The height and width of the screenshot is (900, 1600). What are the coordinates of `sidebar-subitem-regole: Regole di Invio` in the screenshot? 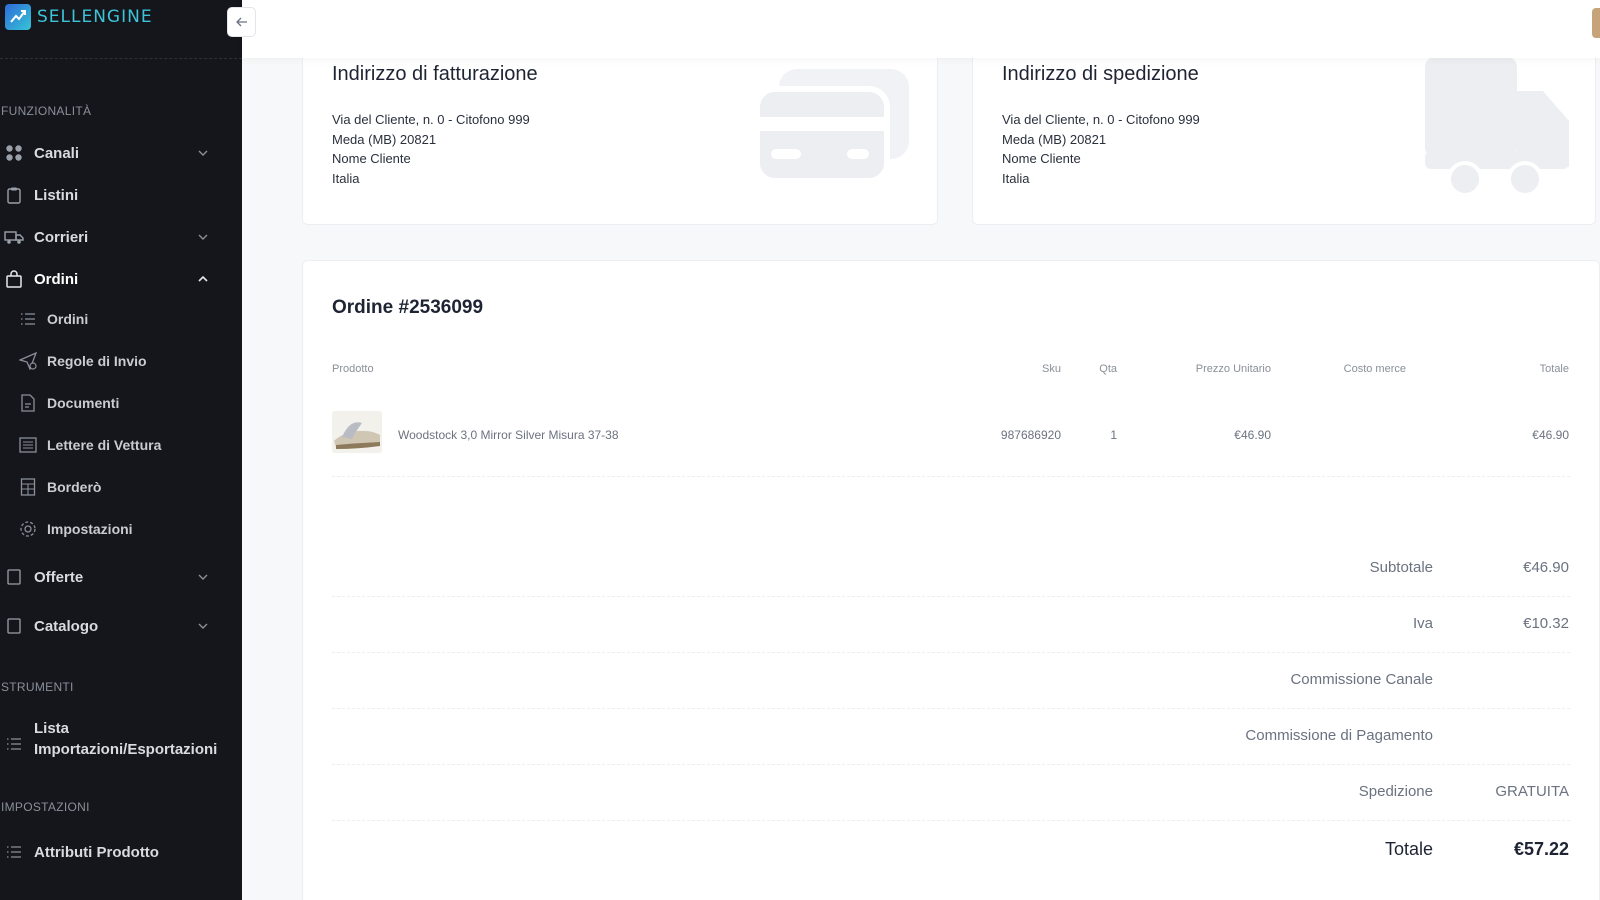 It's located at (121, 361).